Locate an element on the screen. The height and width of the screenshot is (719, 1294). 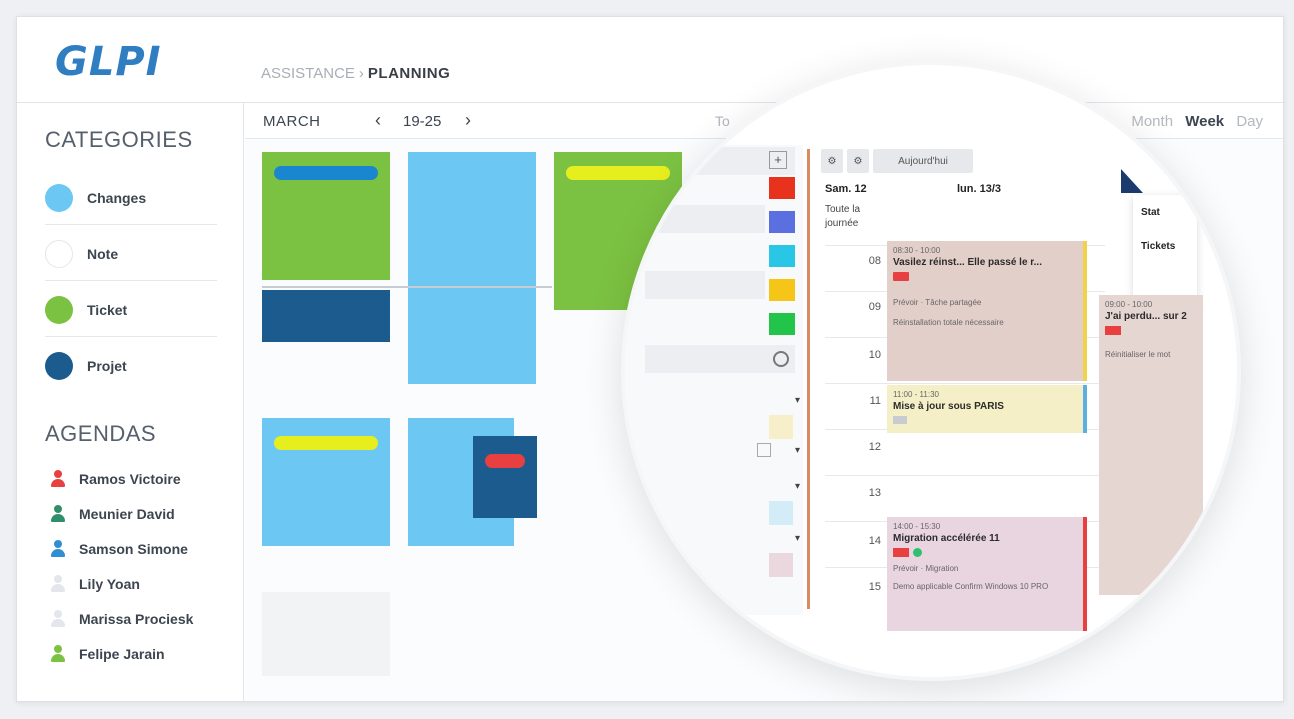
agenda-label: Felipe Jarain is located at coordinates (122, 654).